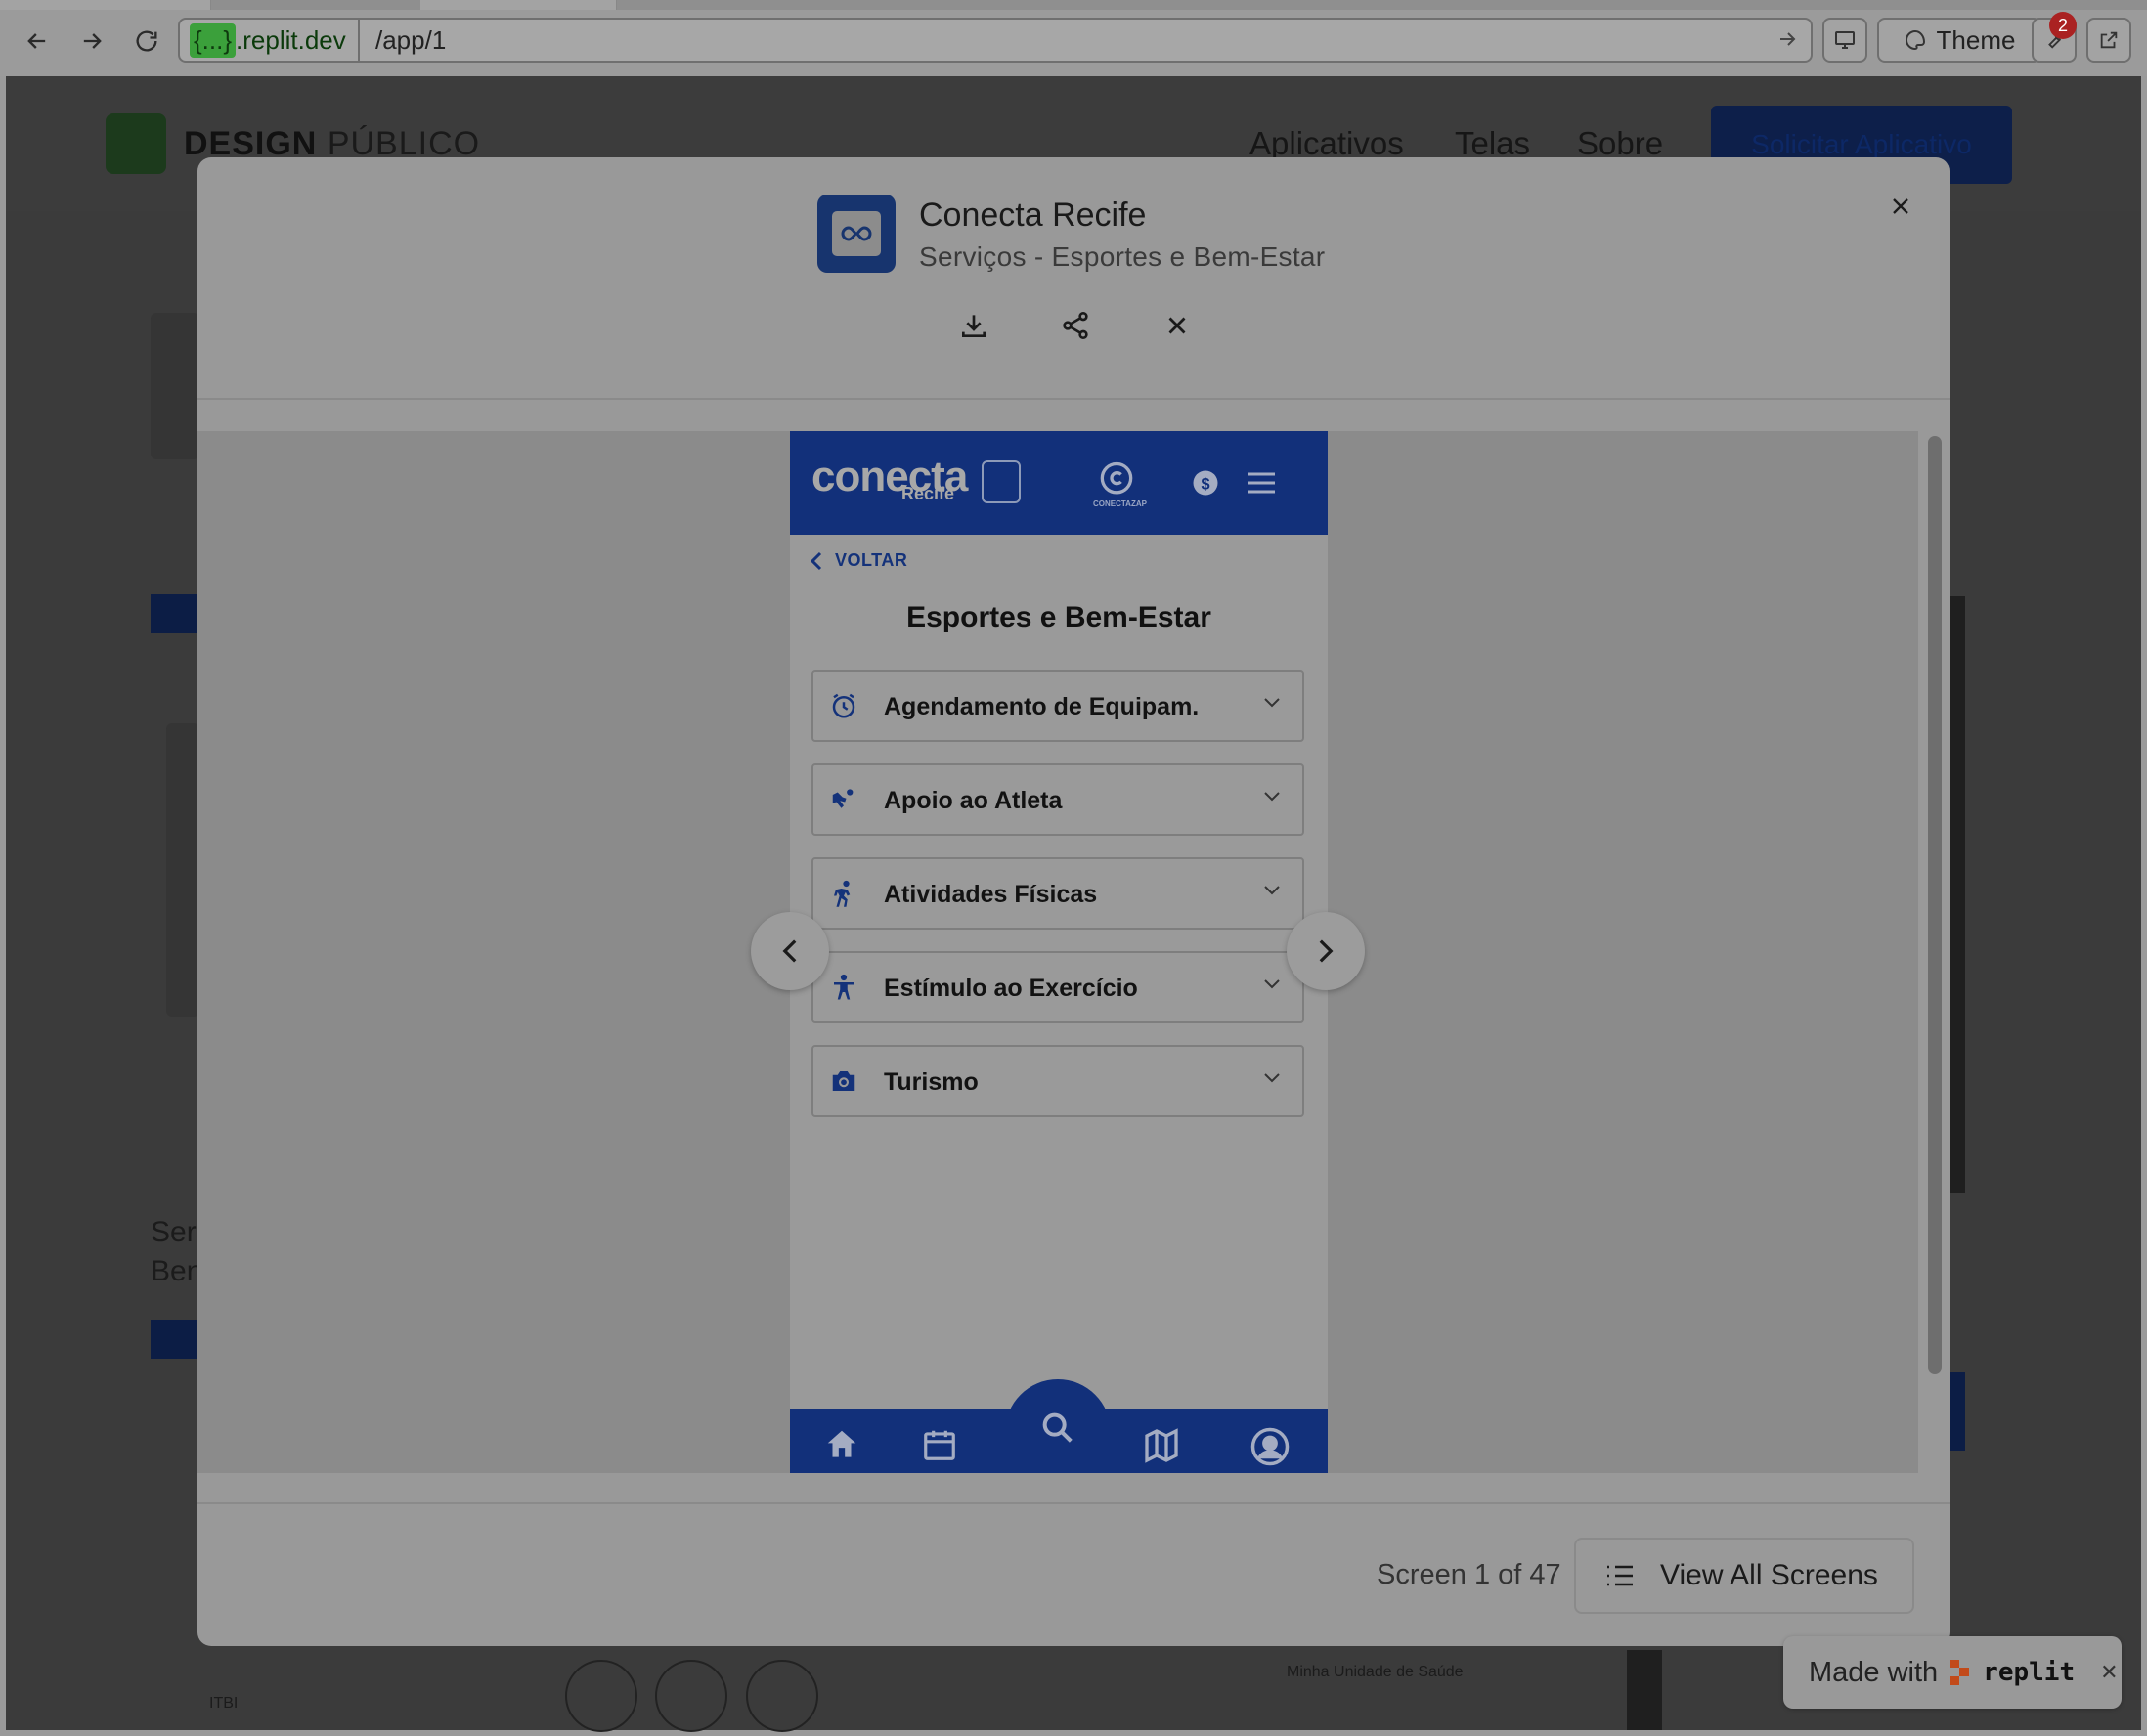 The image size is (2147, 1736). I want to click on url-host: {...} .replit.dev, so click(270, 40).